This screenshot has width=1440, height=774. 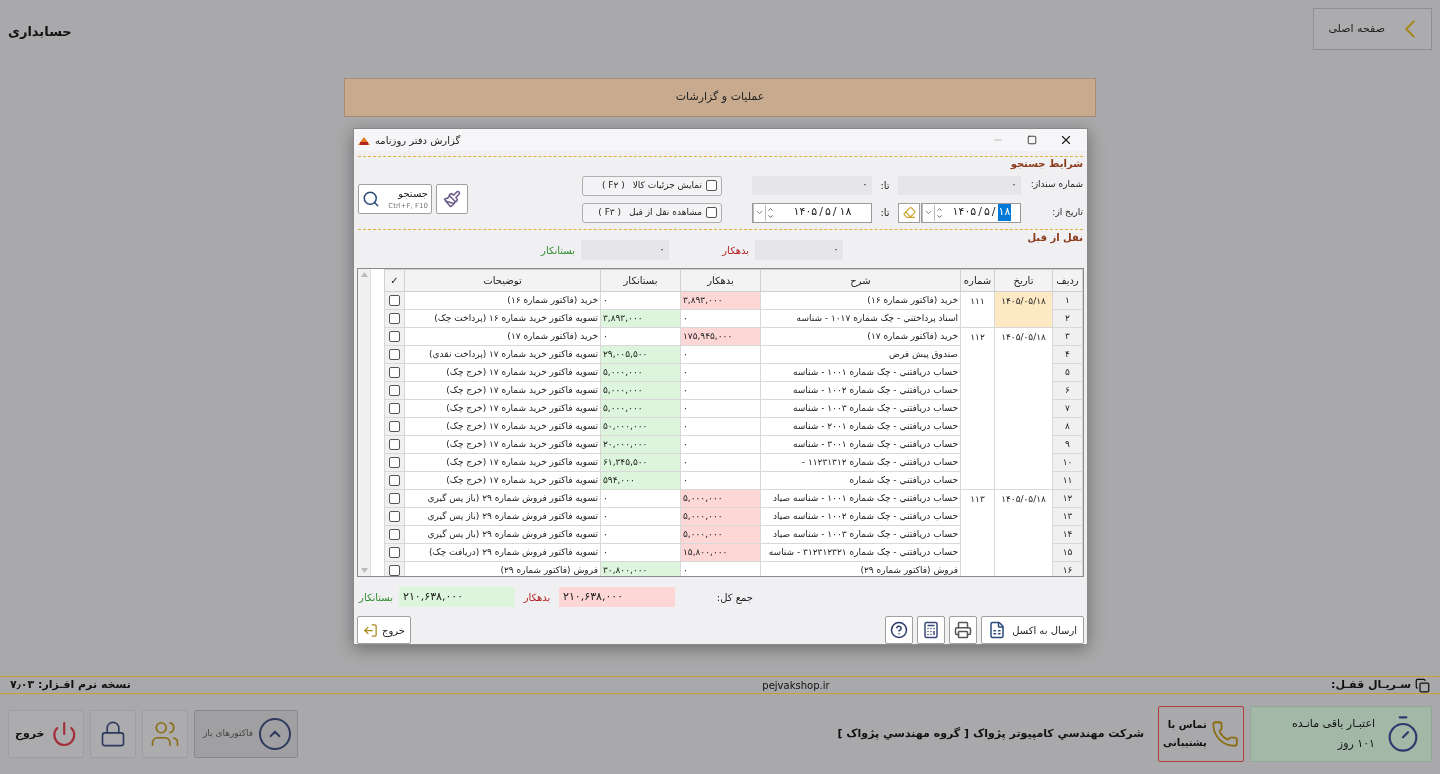 What do you see at coordinates (502, 318) in the screenshot?
I see `table-cell: تسویه فاکتور خرید شماره ۱۶ (پرداخت چک)` at bounding box center [502, 318].